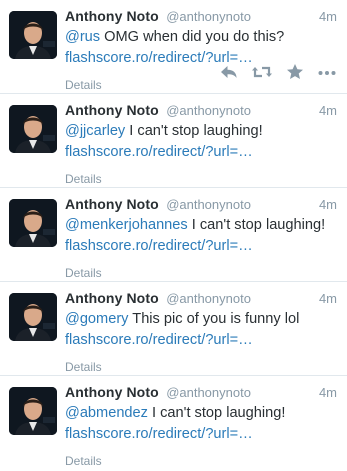  What do you see at coordinates (192, 37) in the screenshot?
I see `tweet-body: OMG when did you do this?` at bounding box center [192, 37].